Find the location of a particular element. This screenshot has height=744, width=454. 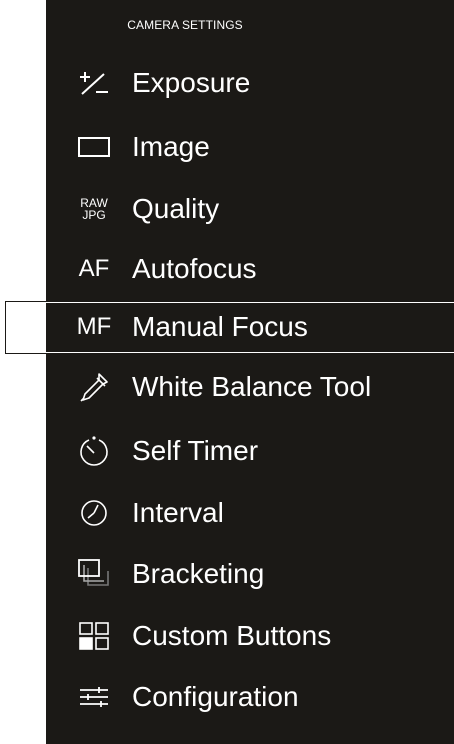

menu-item-label: Custom Buttons is located at coordinates (232, 635).